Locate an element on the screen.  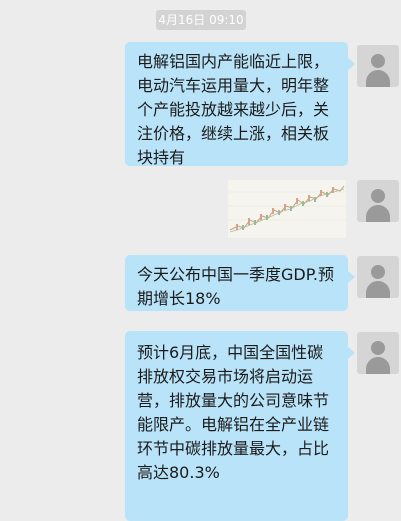
image-message is located at coordinates (287, 209).